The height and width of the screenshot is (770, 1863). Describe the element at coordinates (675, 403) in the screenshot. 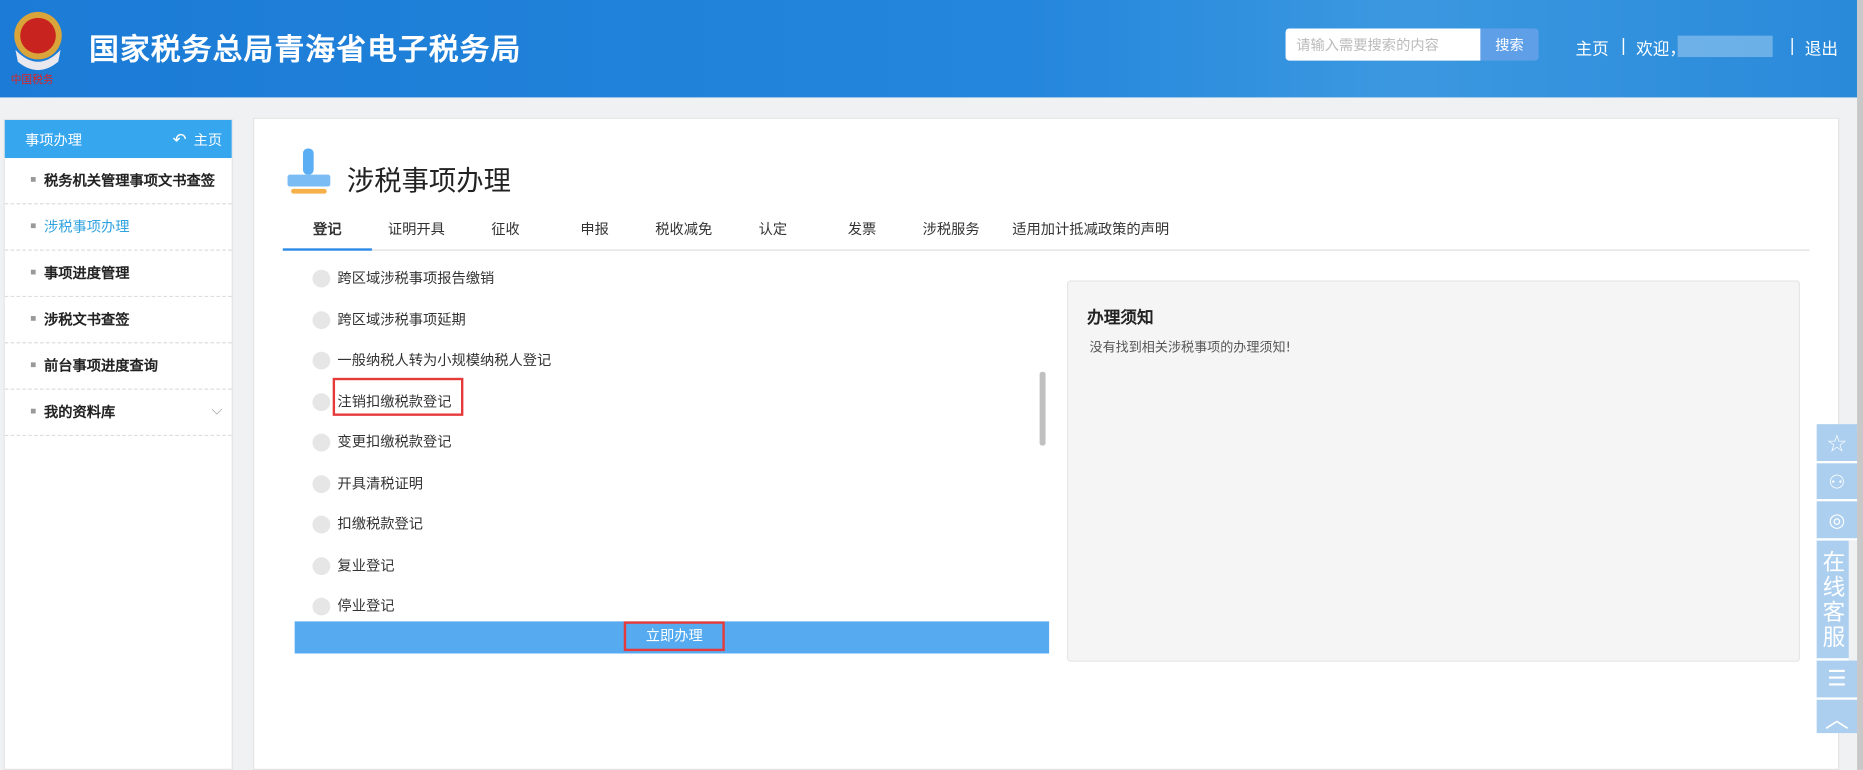

I see `list-item-highlighted: 注销扣缴税款登记` at that location.